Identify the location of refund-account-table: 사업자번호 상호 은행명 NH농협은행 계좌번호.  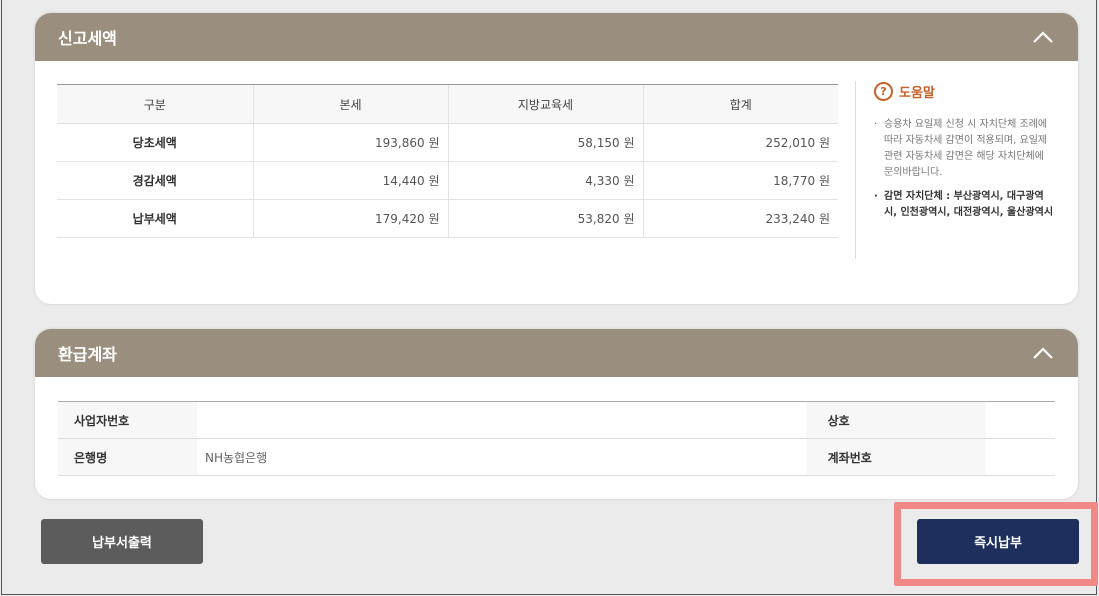
(556, 438).